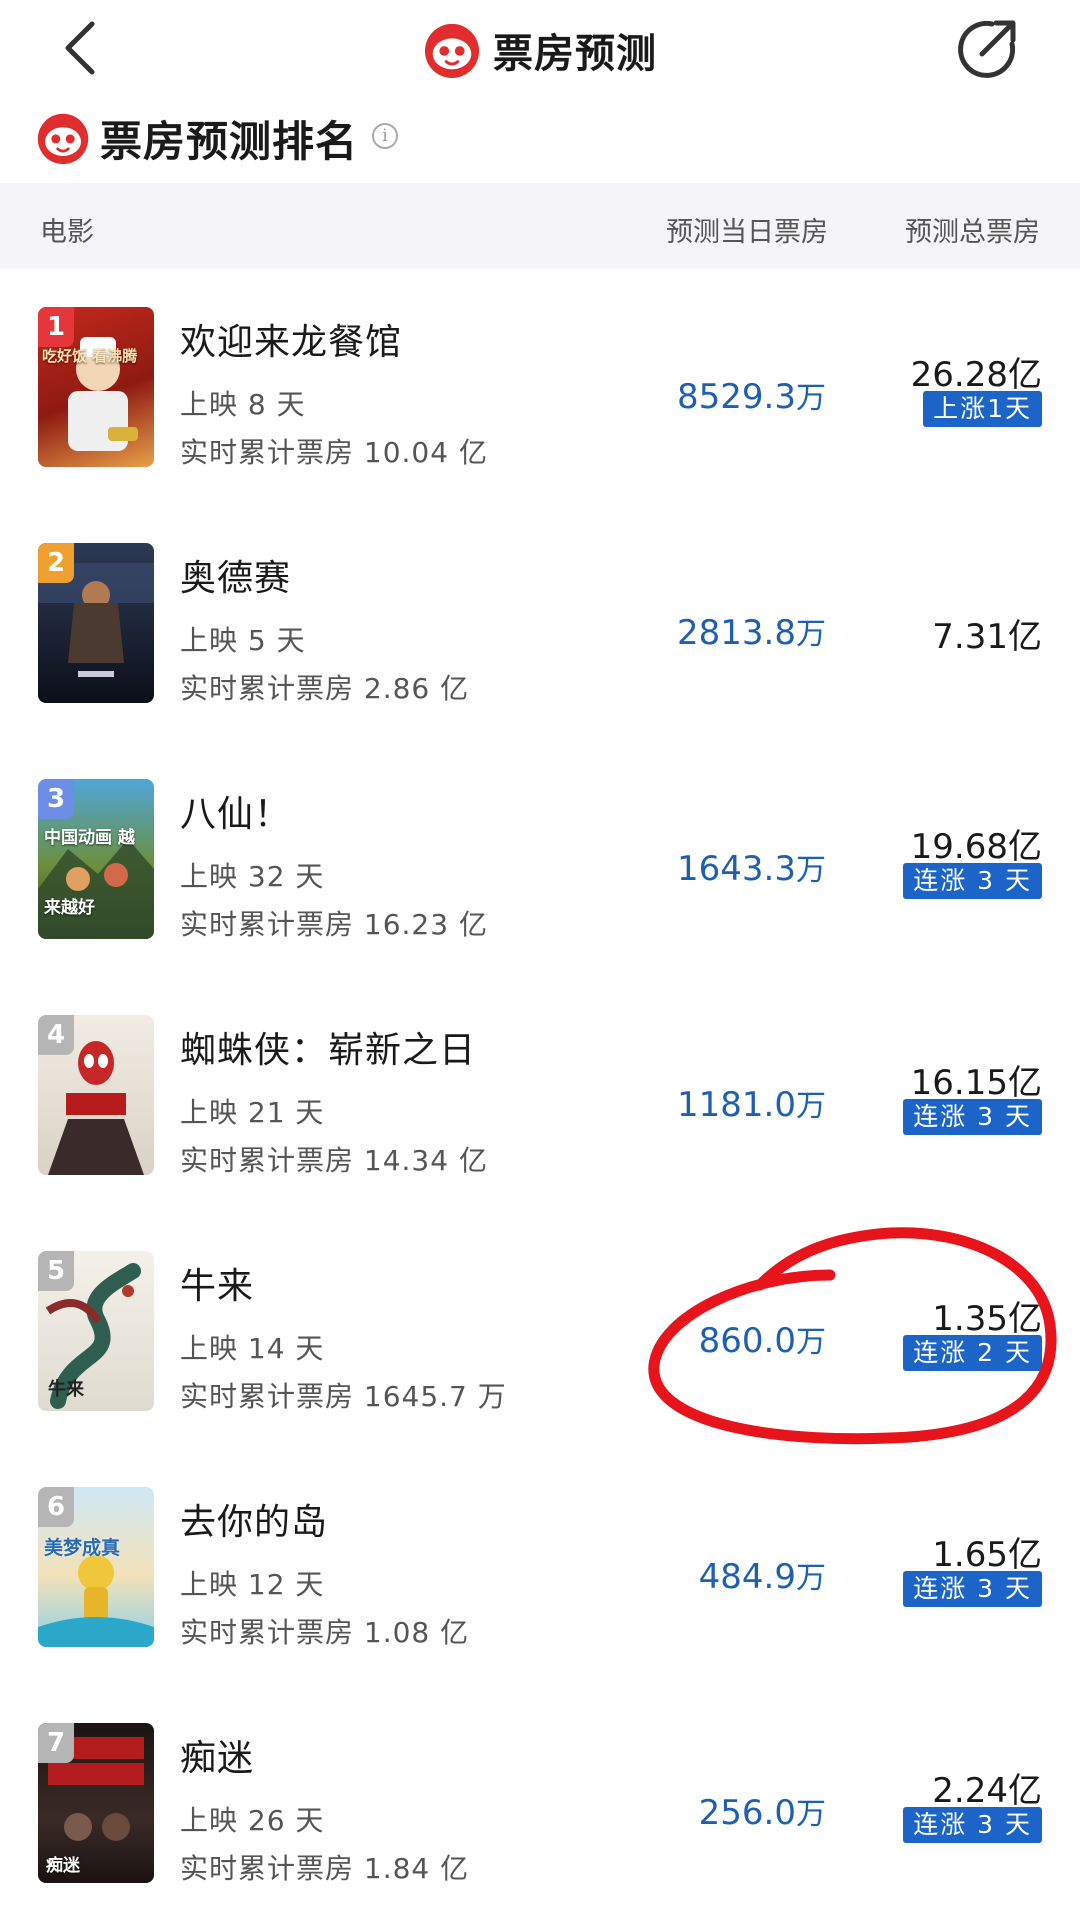  I want to click on share-icon, so click(987, 49).